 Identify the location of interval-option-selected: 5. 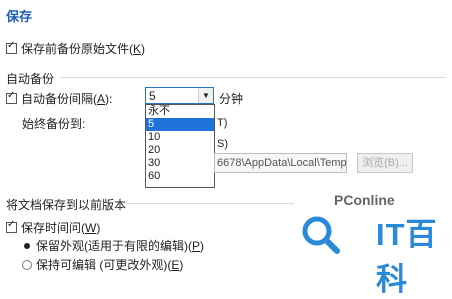
(180, 124).